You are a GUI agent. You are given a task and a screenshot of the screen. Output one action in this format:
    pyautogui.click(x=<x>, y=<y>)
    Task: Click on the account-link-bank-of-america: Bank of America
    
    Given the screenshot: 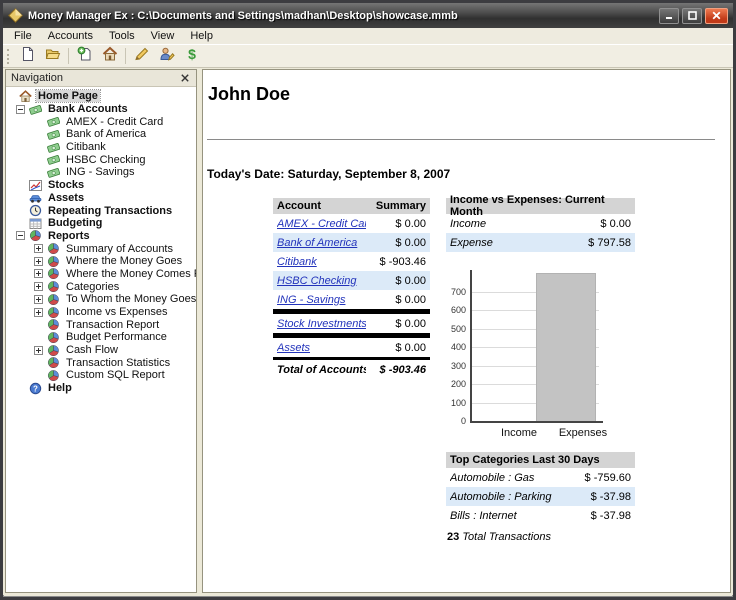 What is the action you would take?
    pyautogui.click(x=317, y=243)
    